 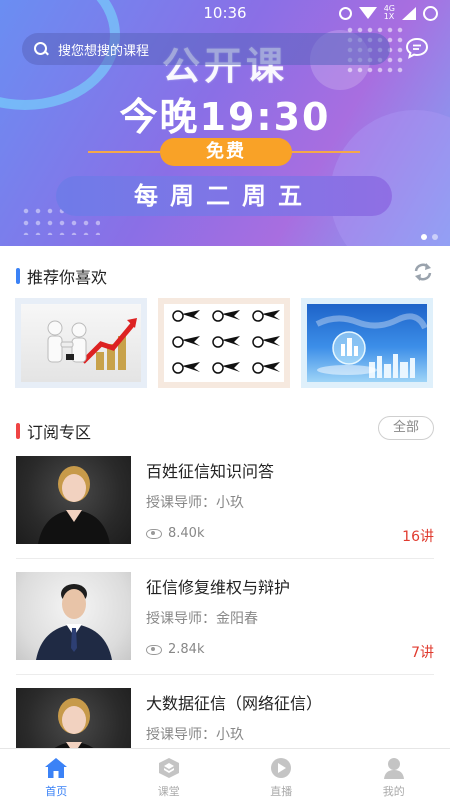 I want to click on tab-profile: 我的, so click(x=394, y=774).